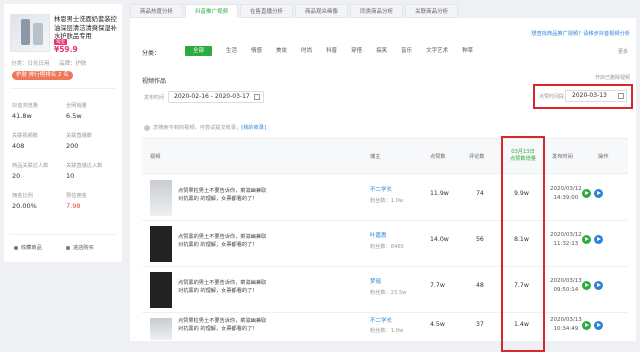  I want to click on daily-date-label: 点赞时间段, so click(552, 97).